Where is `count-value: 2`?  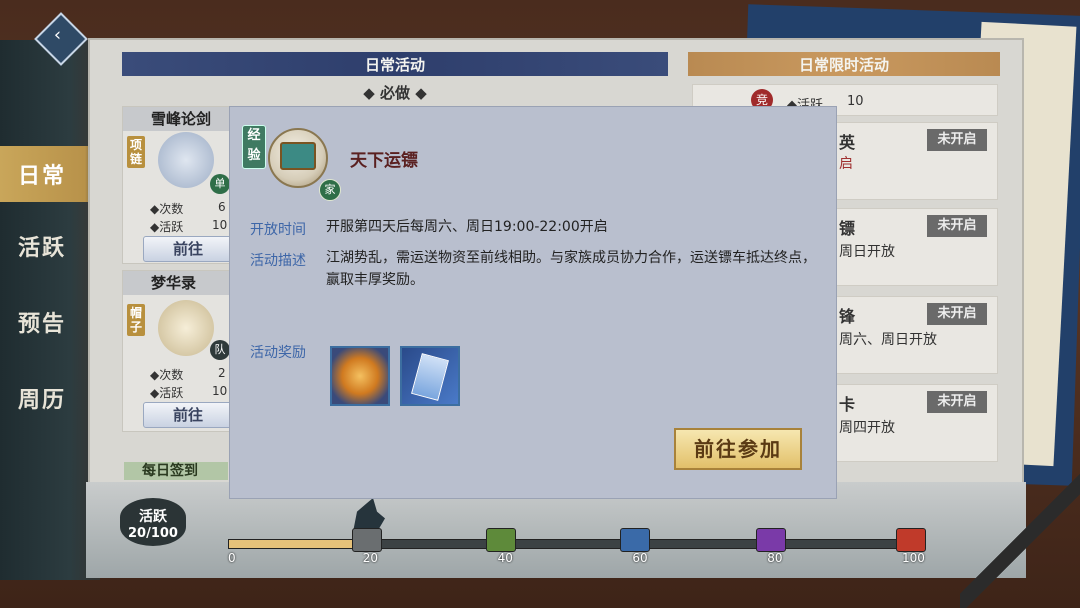 count-value: 2 is located at coordinates (222, 373).